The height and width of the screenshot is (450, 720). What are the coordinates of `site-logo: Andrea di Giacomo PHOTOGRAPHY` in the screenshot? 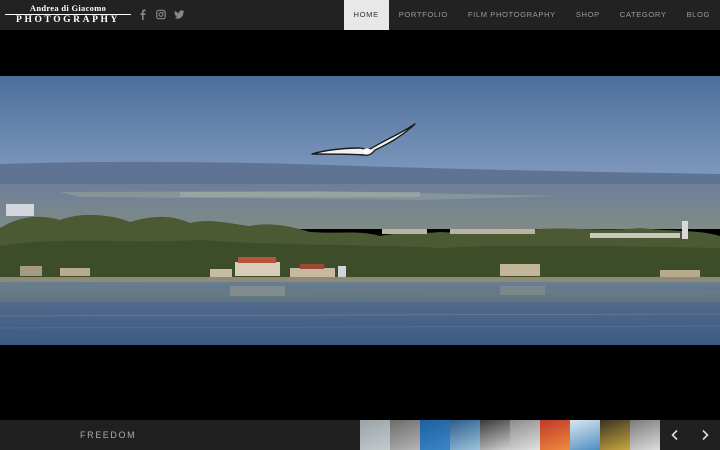 It's located at (68, 15).